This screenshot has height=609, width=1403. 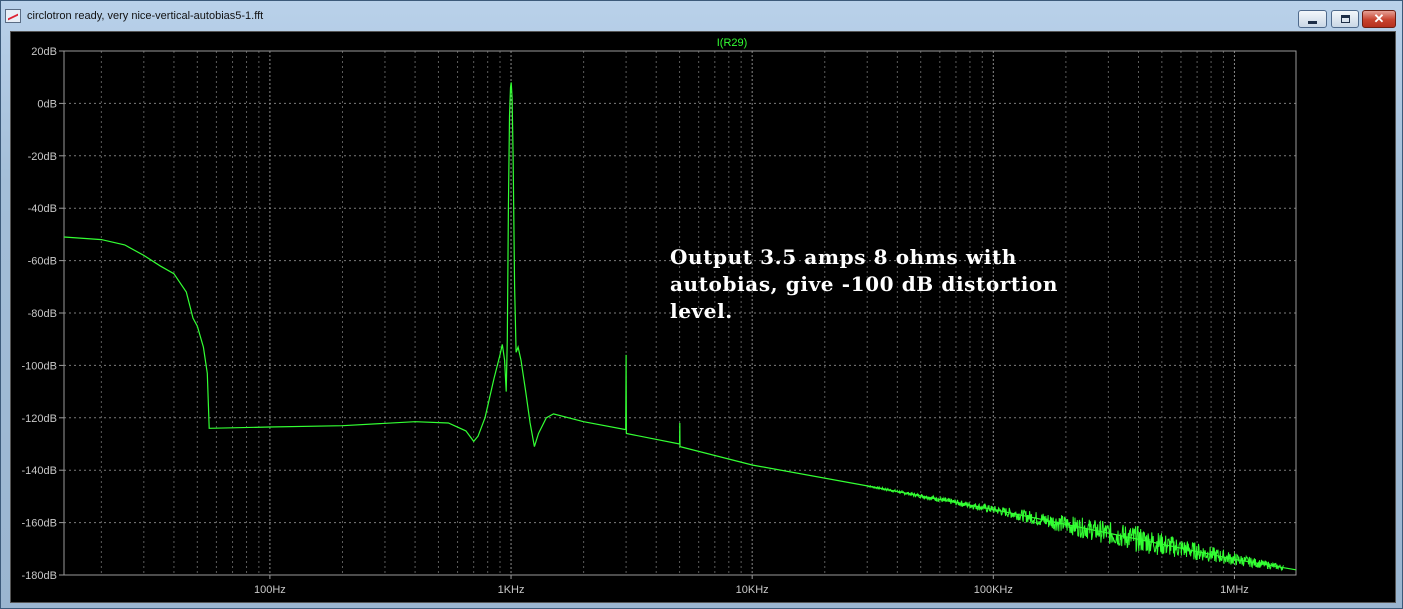 What do you see at coordinates (752, 590) in the screenshot?
I see `x-tick-label: 10KHz` at bounding box center [752, 590].